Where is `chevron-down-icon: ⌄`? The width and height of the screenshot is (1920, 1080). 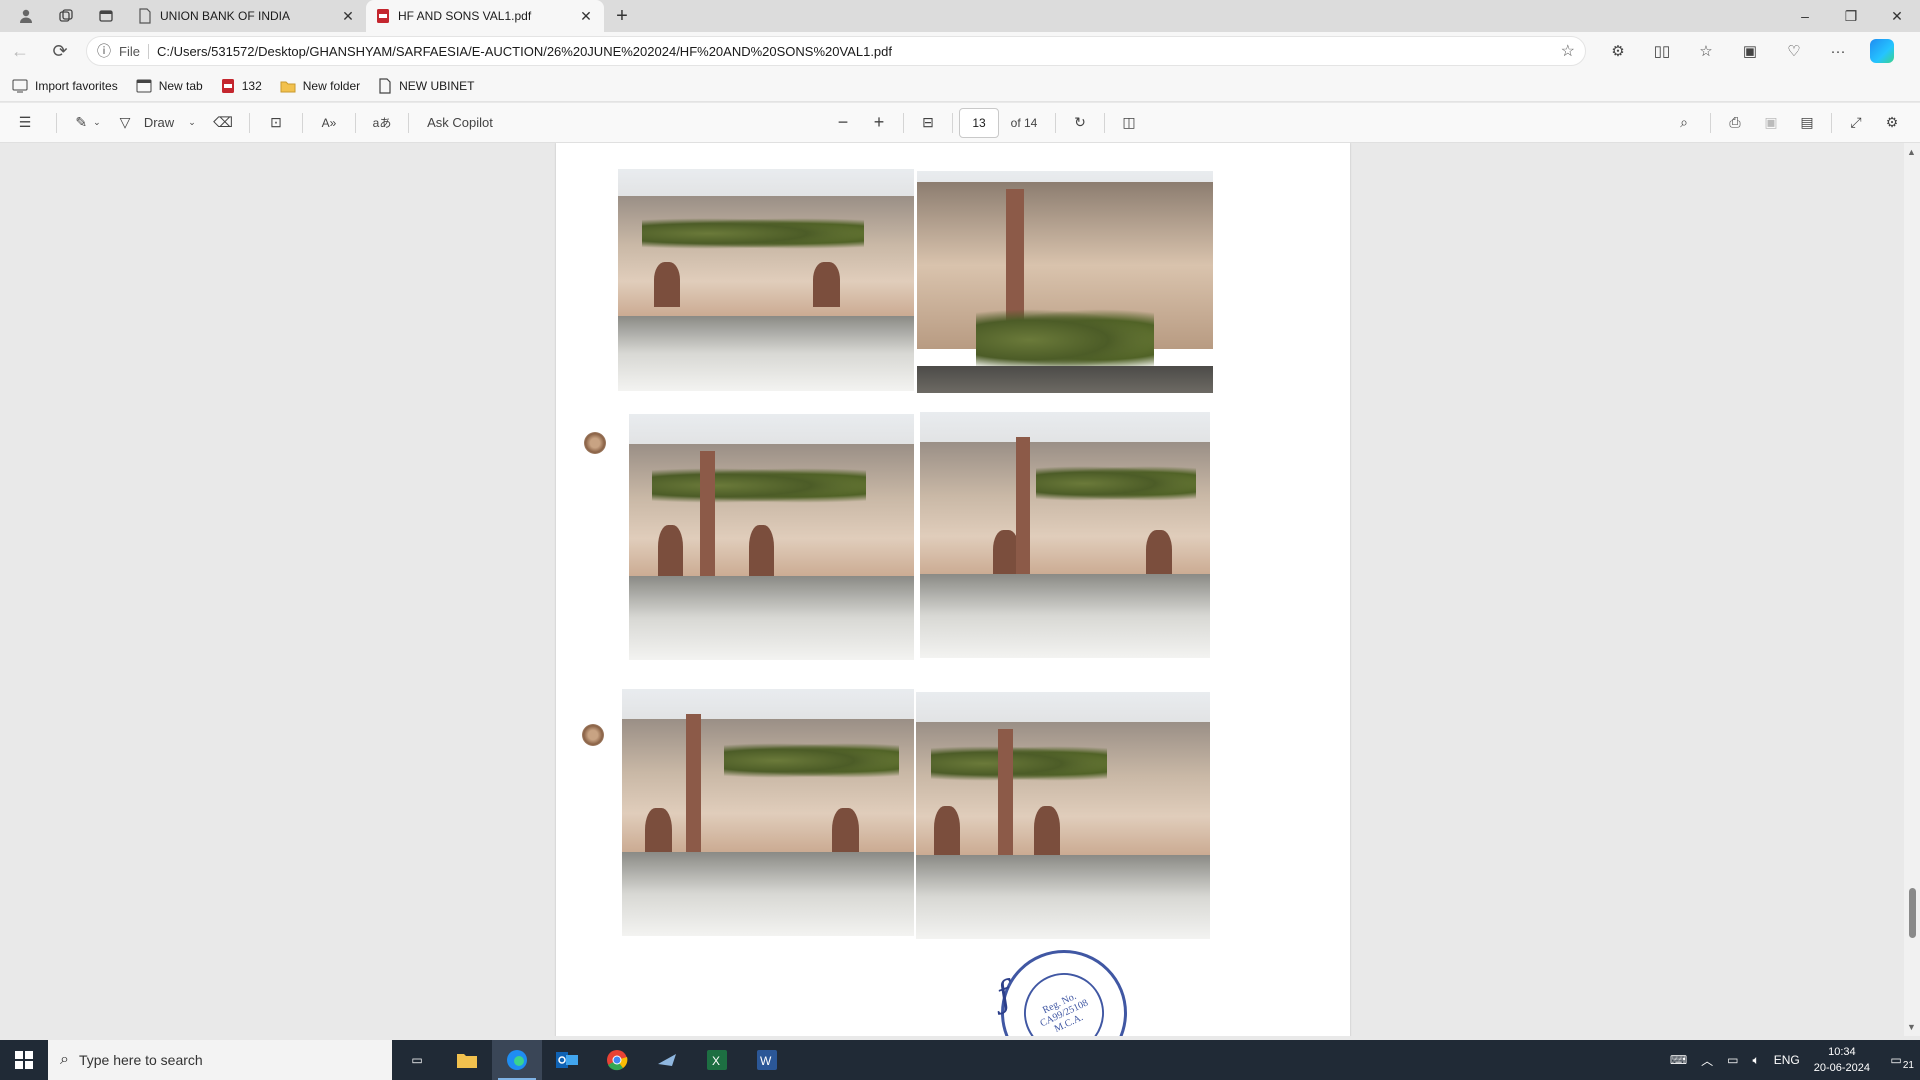 chevron-down-icon: ⌄ is located at coordinates (192, 123).